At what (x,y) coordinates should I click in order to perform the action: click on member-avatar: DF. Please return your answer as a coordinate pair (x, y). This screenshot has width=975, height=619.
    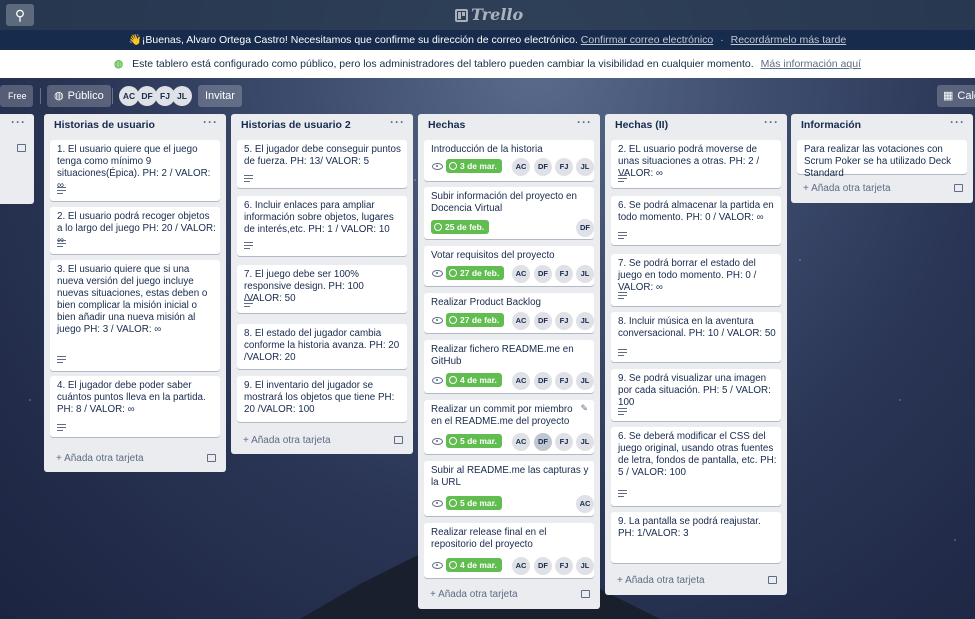
    Looking at the image, I should click on (147, 96).